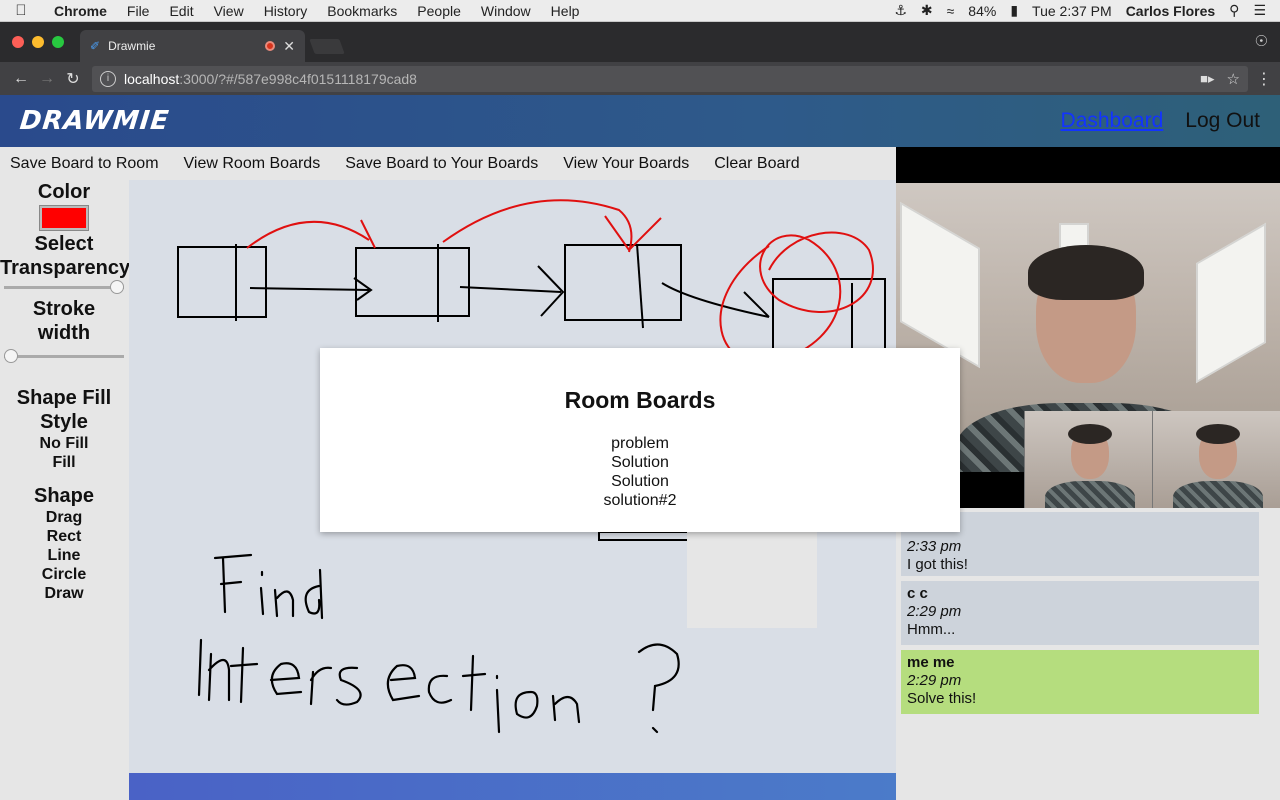  Describe the element at coordinates (64, 398) in the screenshot. I see `shape-fill-label: Shape Fill` at that location.